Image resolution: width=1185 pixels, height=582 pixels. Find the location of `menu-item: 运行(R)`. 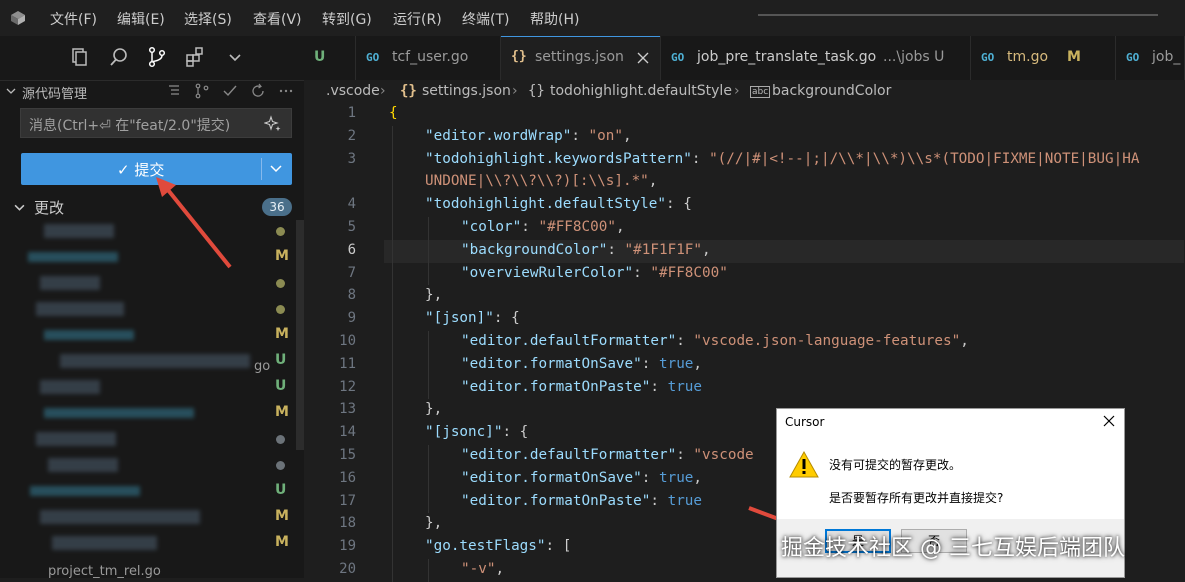

menu-item: 运行(R) is located at coordinates (417, 19).